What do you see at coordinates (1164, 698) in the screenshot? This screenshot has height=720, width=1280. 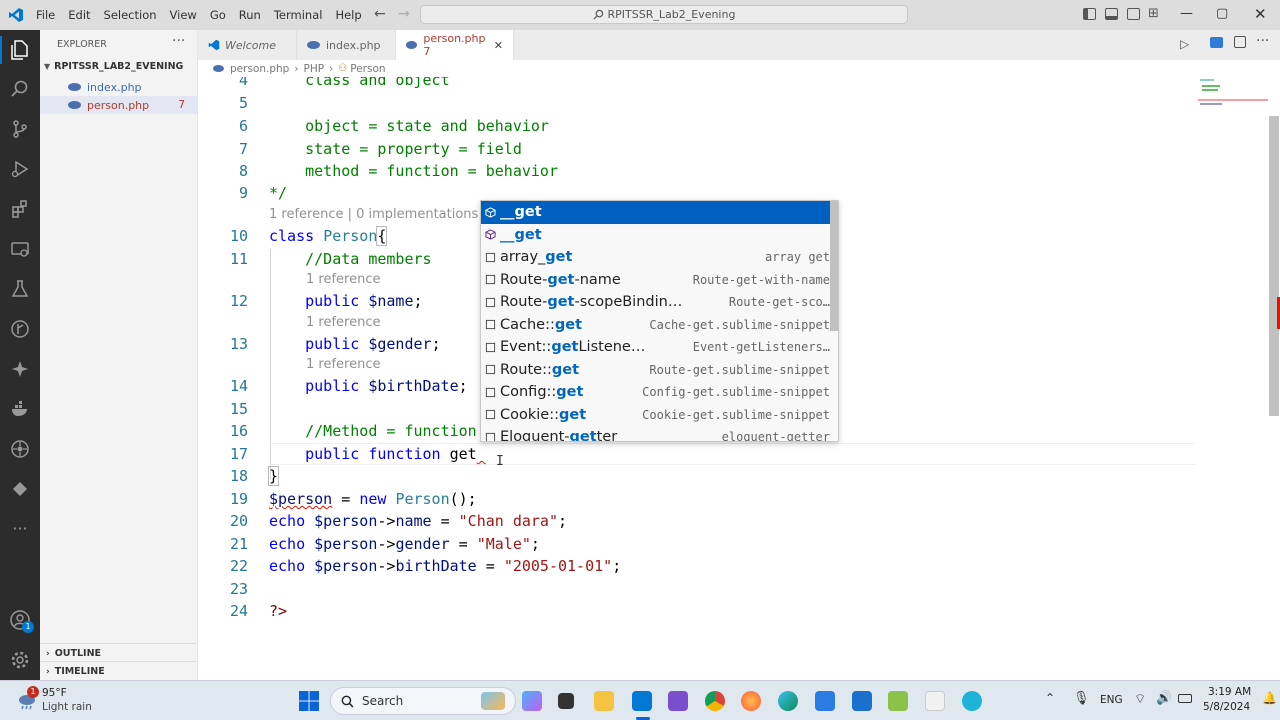 I see `volume-icon: 🔊` at bounding box center [1164, 698].